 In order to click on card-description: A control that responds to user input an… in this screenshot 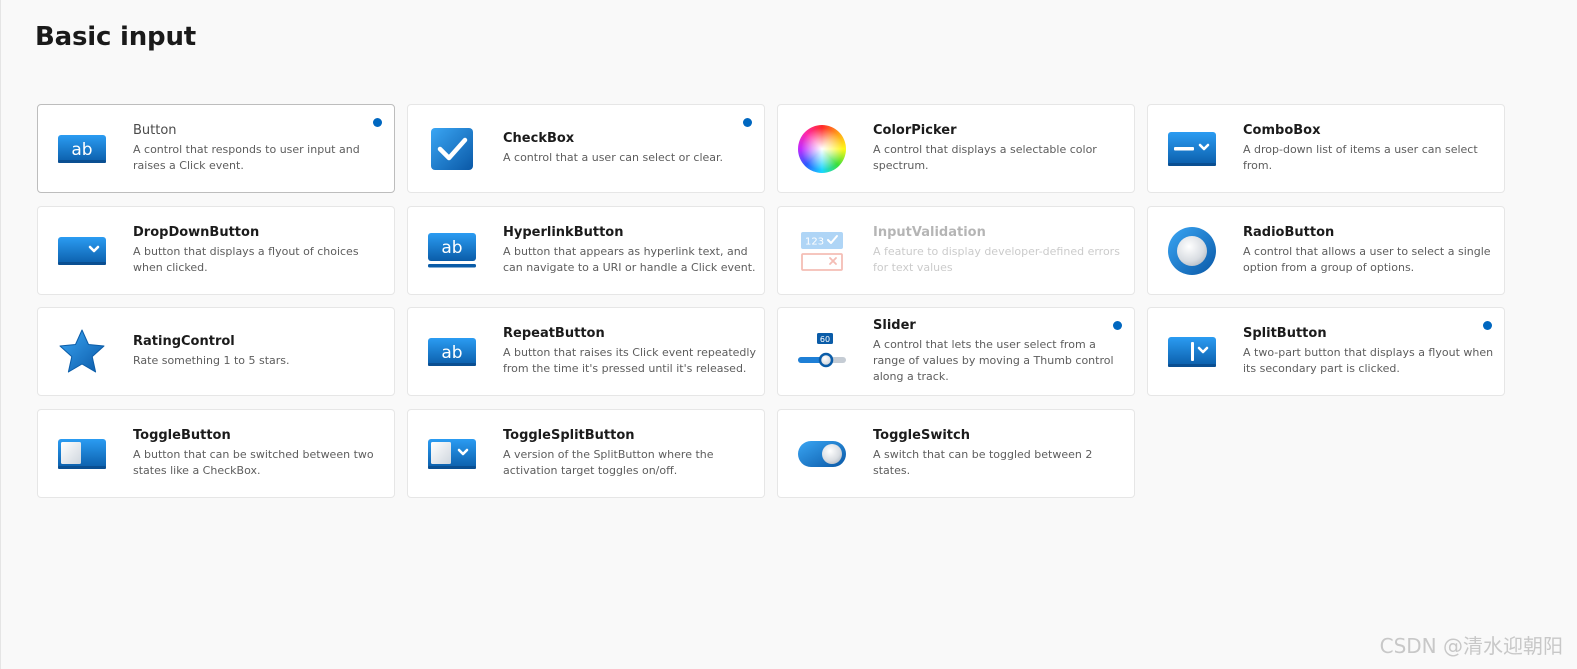, I will do `click(246, 157)`.